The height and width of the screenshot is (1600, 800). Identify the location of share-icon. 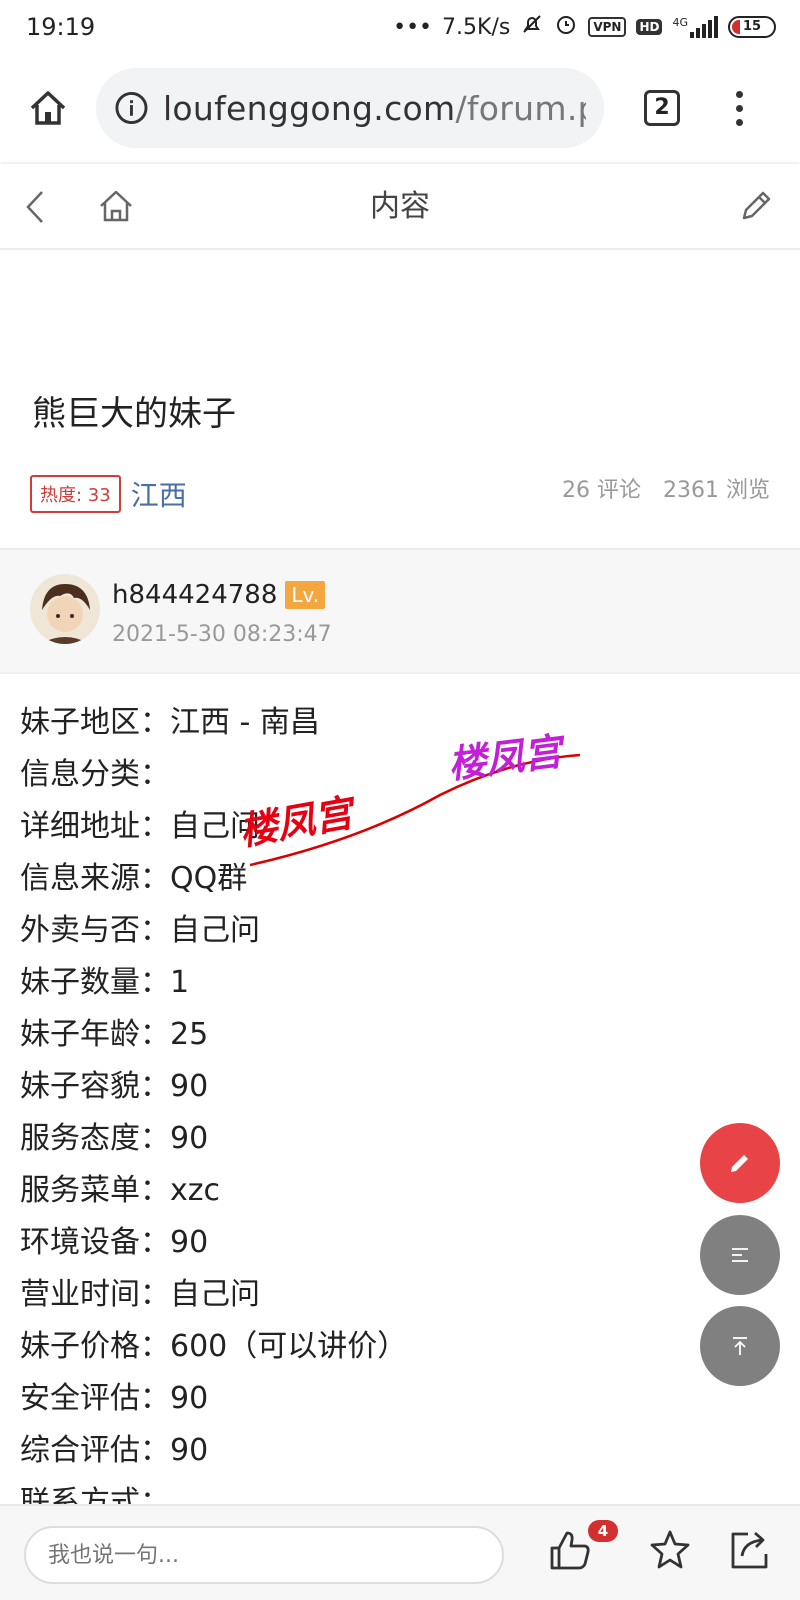
(749, 1550).